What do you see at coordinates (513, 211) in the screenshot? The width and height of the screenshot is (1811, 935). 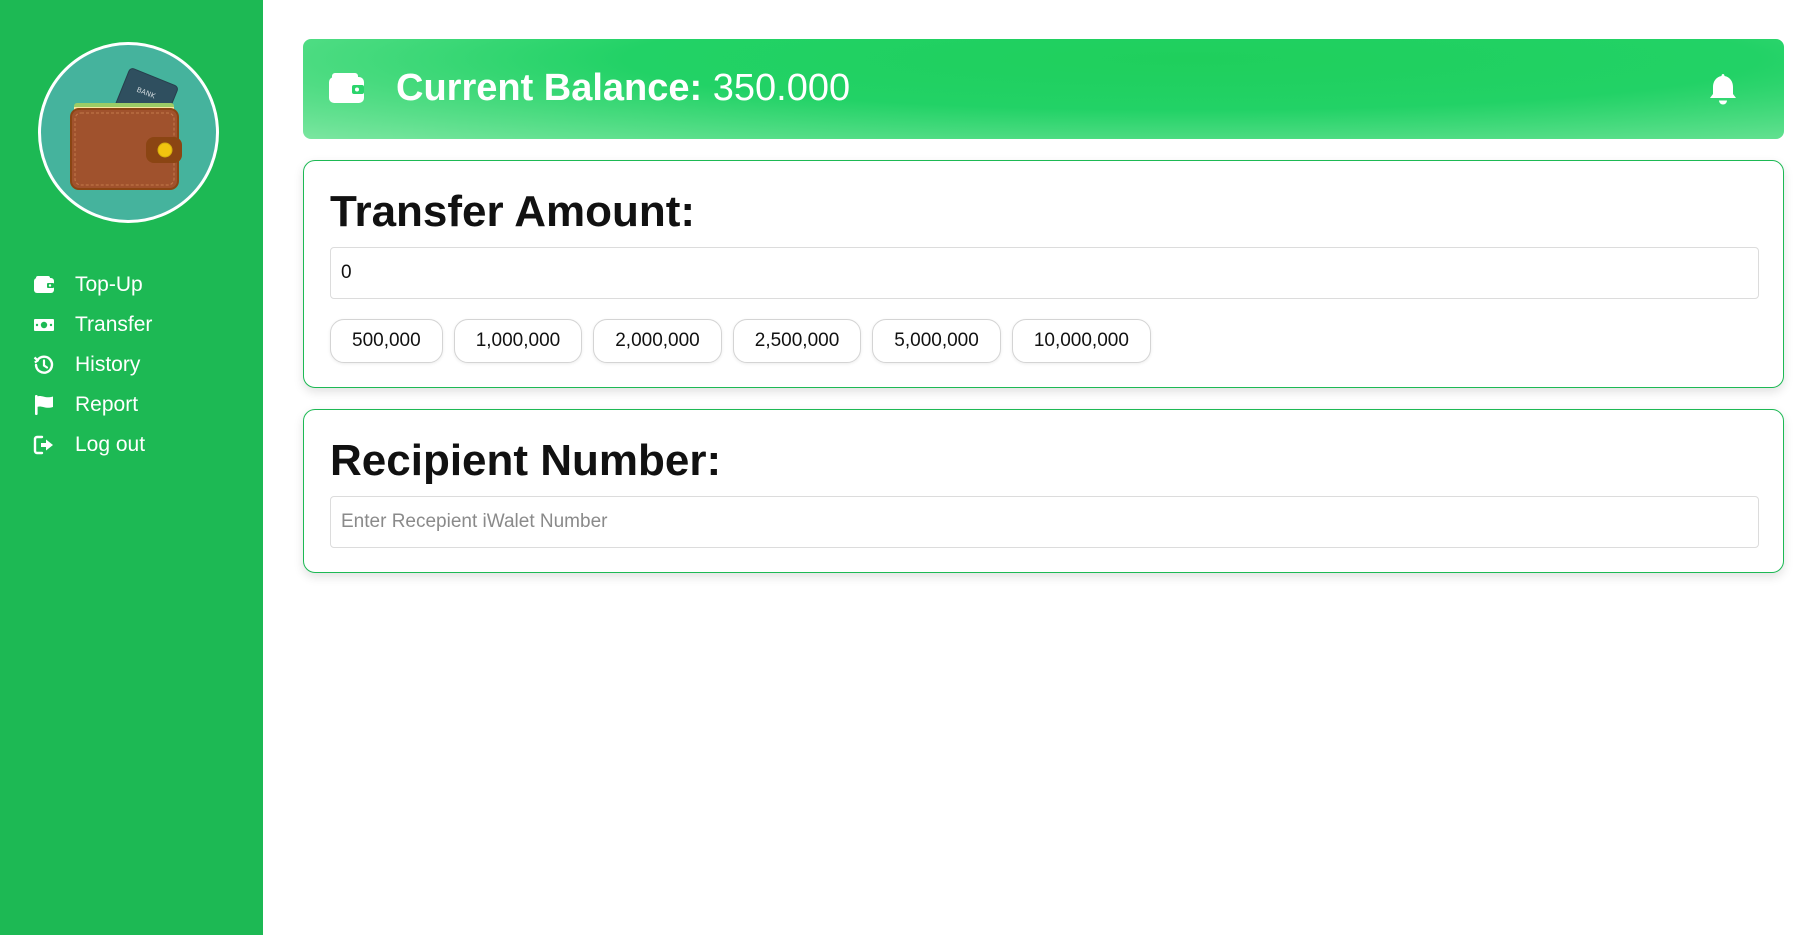 I see `transfer-amount-title: Transfer Amount:` at bounding box center [513, 211].